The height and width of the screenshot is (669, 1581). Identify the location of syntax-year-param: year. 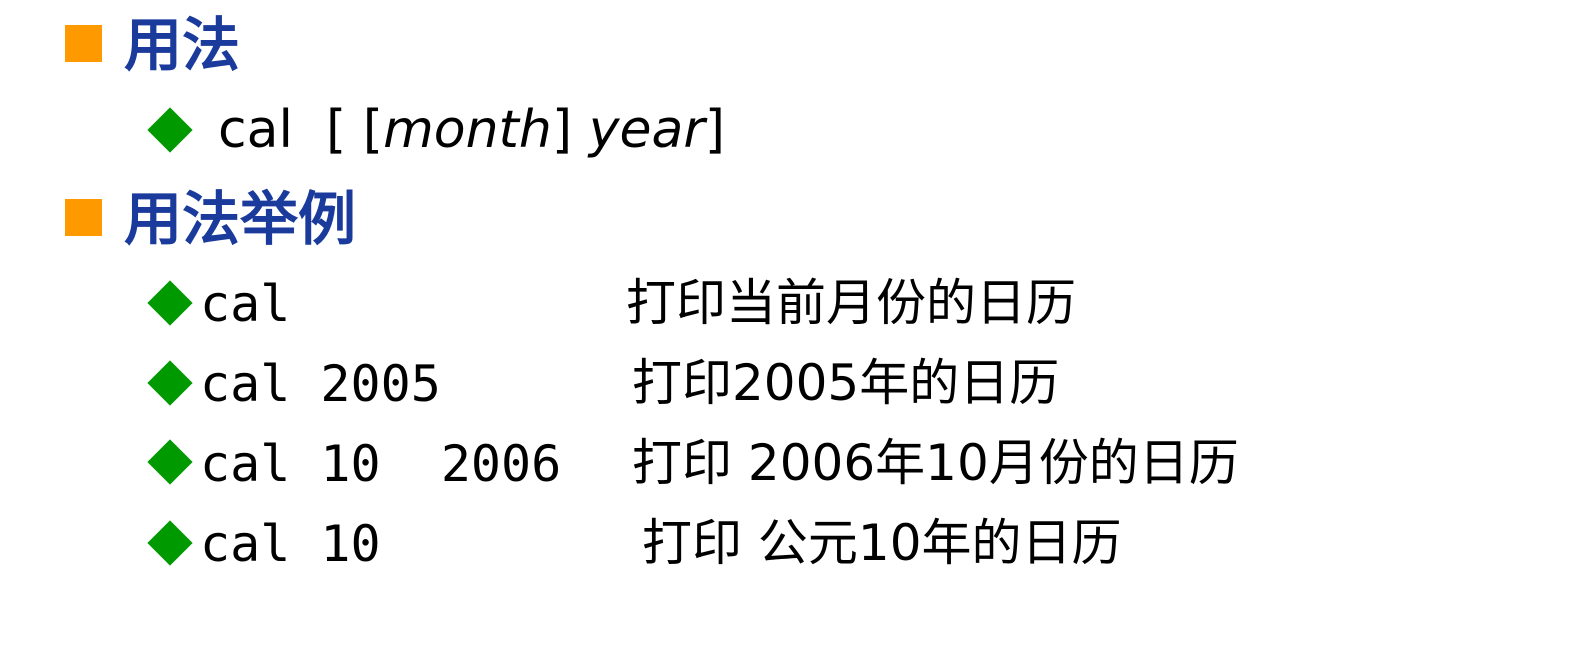
(646, 130).